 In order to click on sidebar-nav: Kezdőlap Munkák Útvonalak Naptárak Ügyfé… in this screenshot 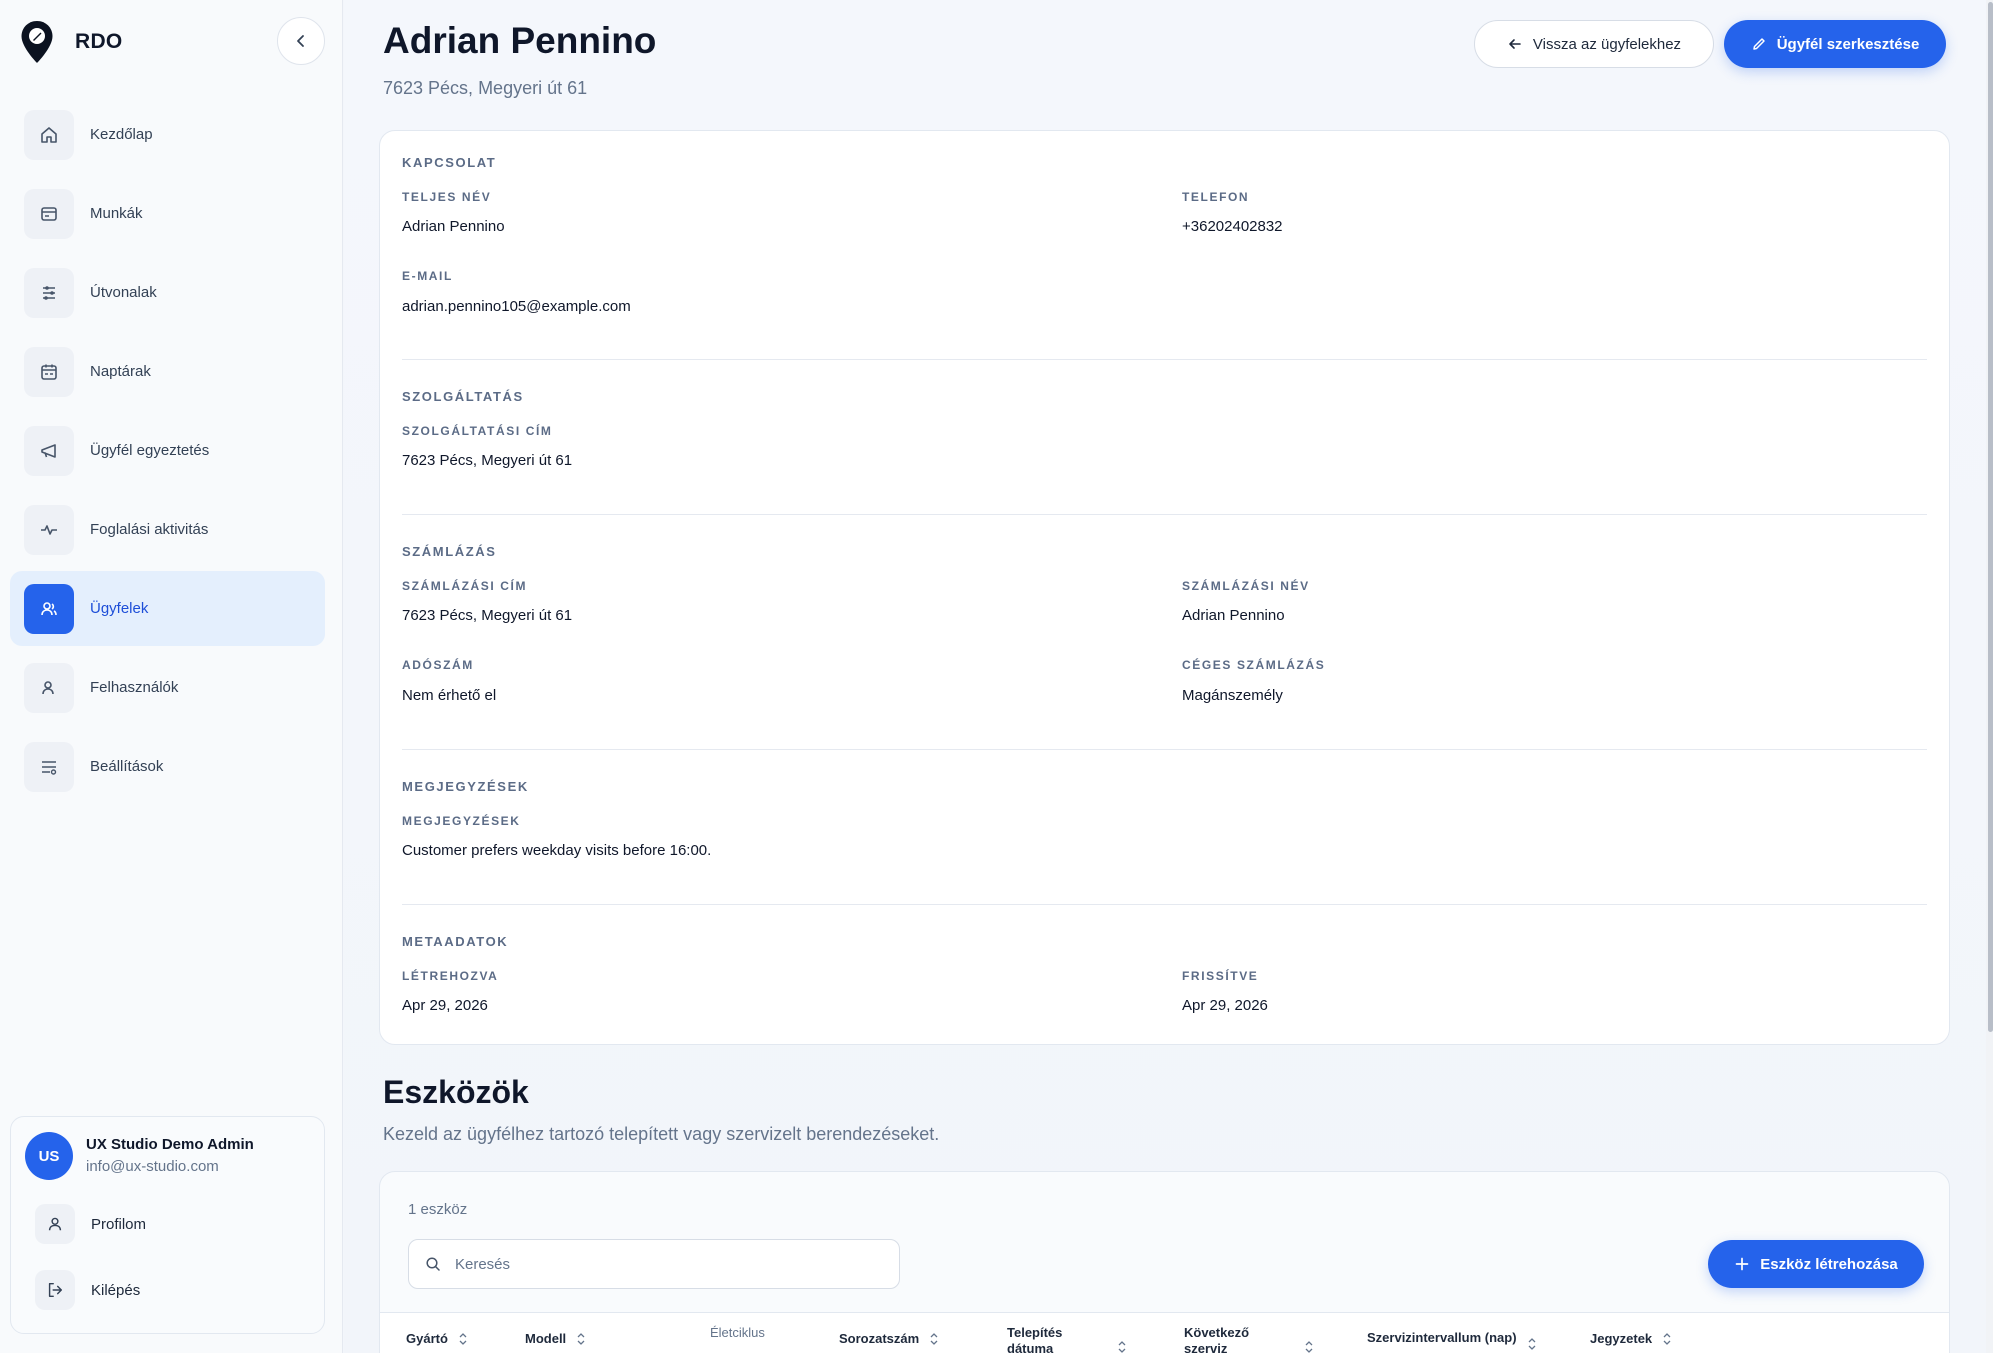, I will do `click(167, 452)`.